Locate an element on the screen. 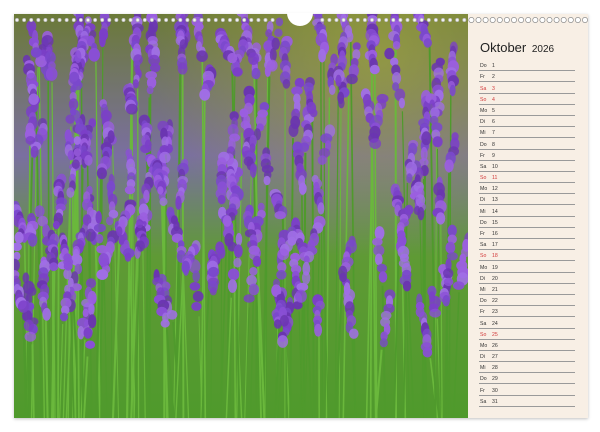 The height and width of the screenshot is (432, 600). day-number: 15 is located at coordinates (495, 222).